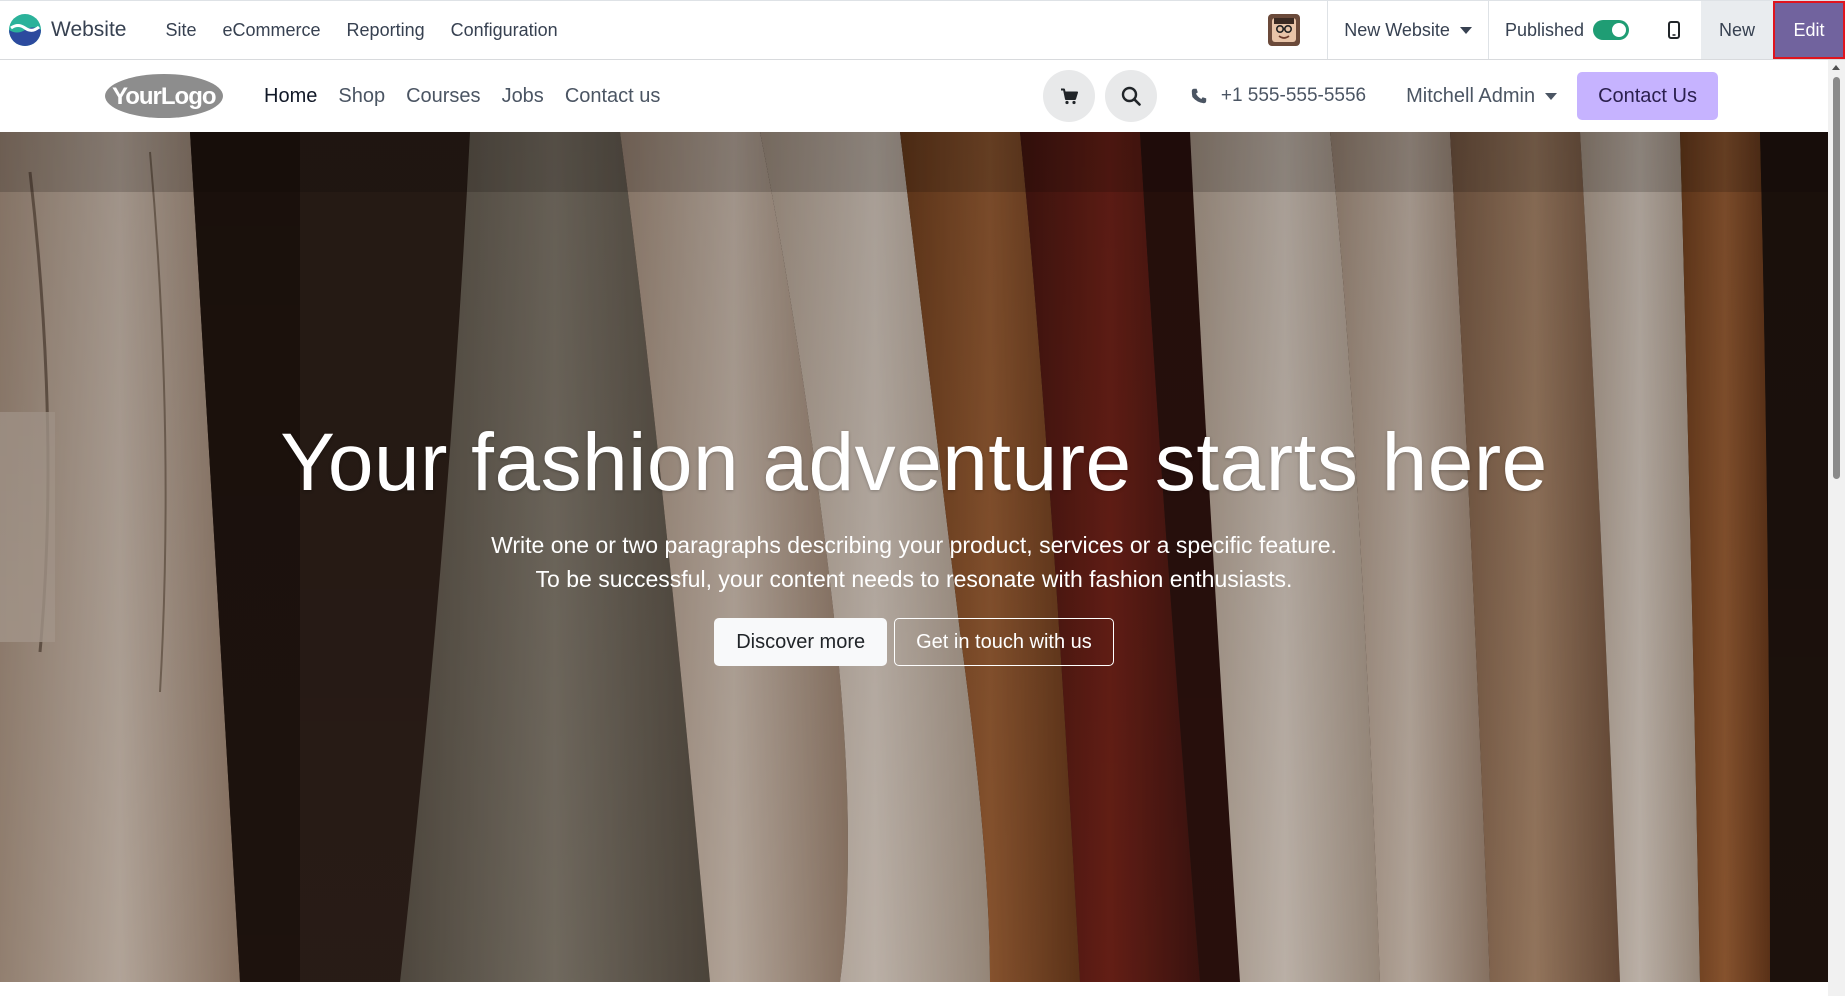 This screenshot has height=996, width=1845. I want to click on scroll-thumb, so click(1836, 278).